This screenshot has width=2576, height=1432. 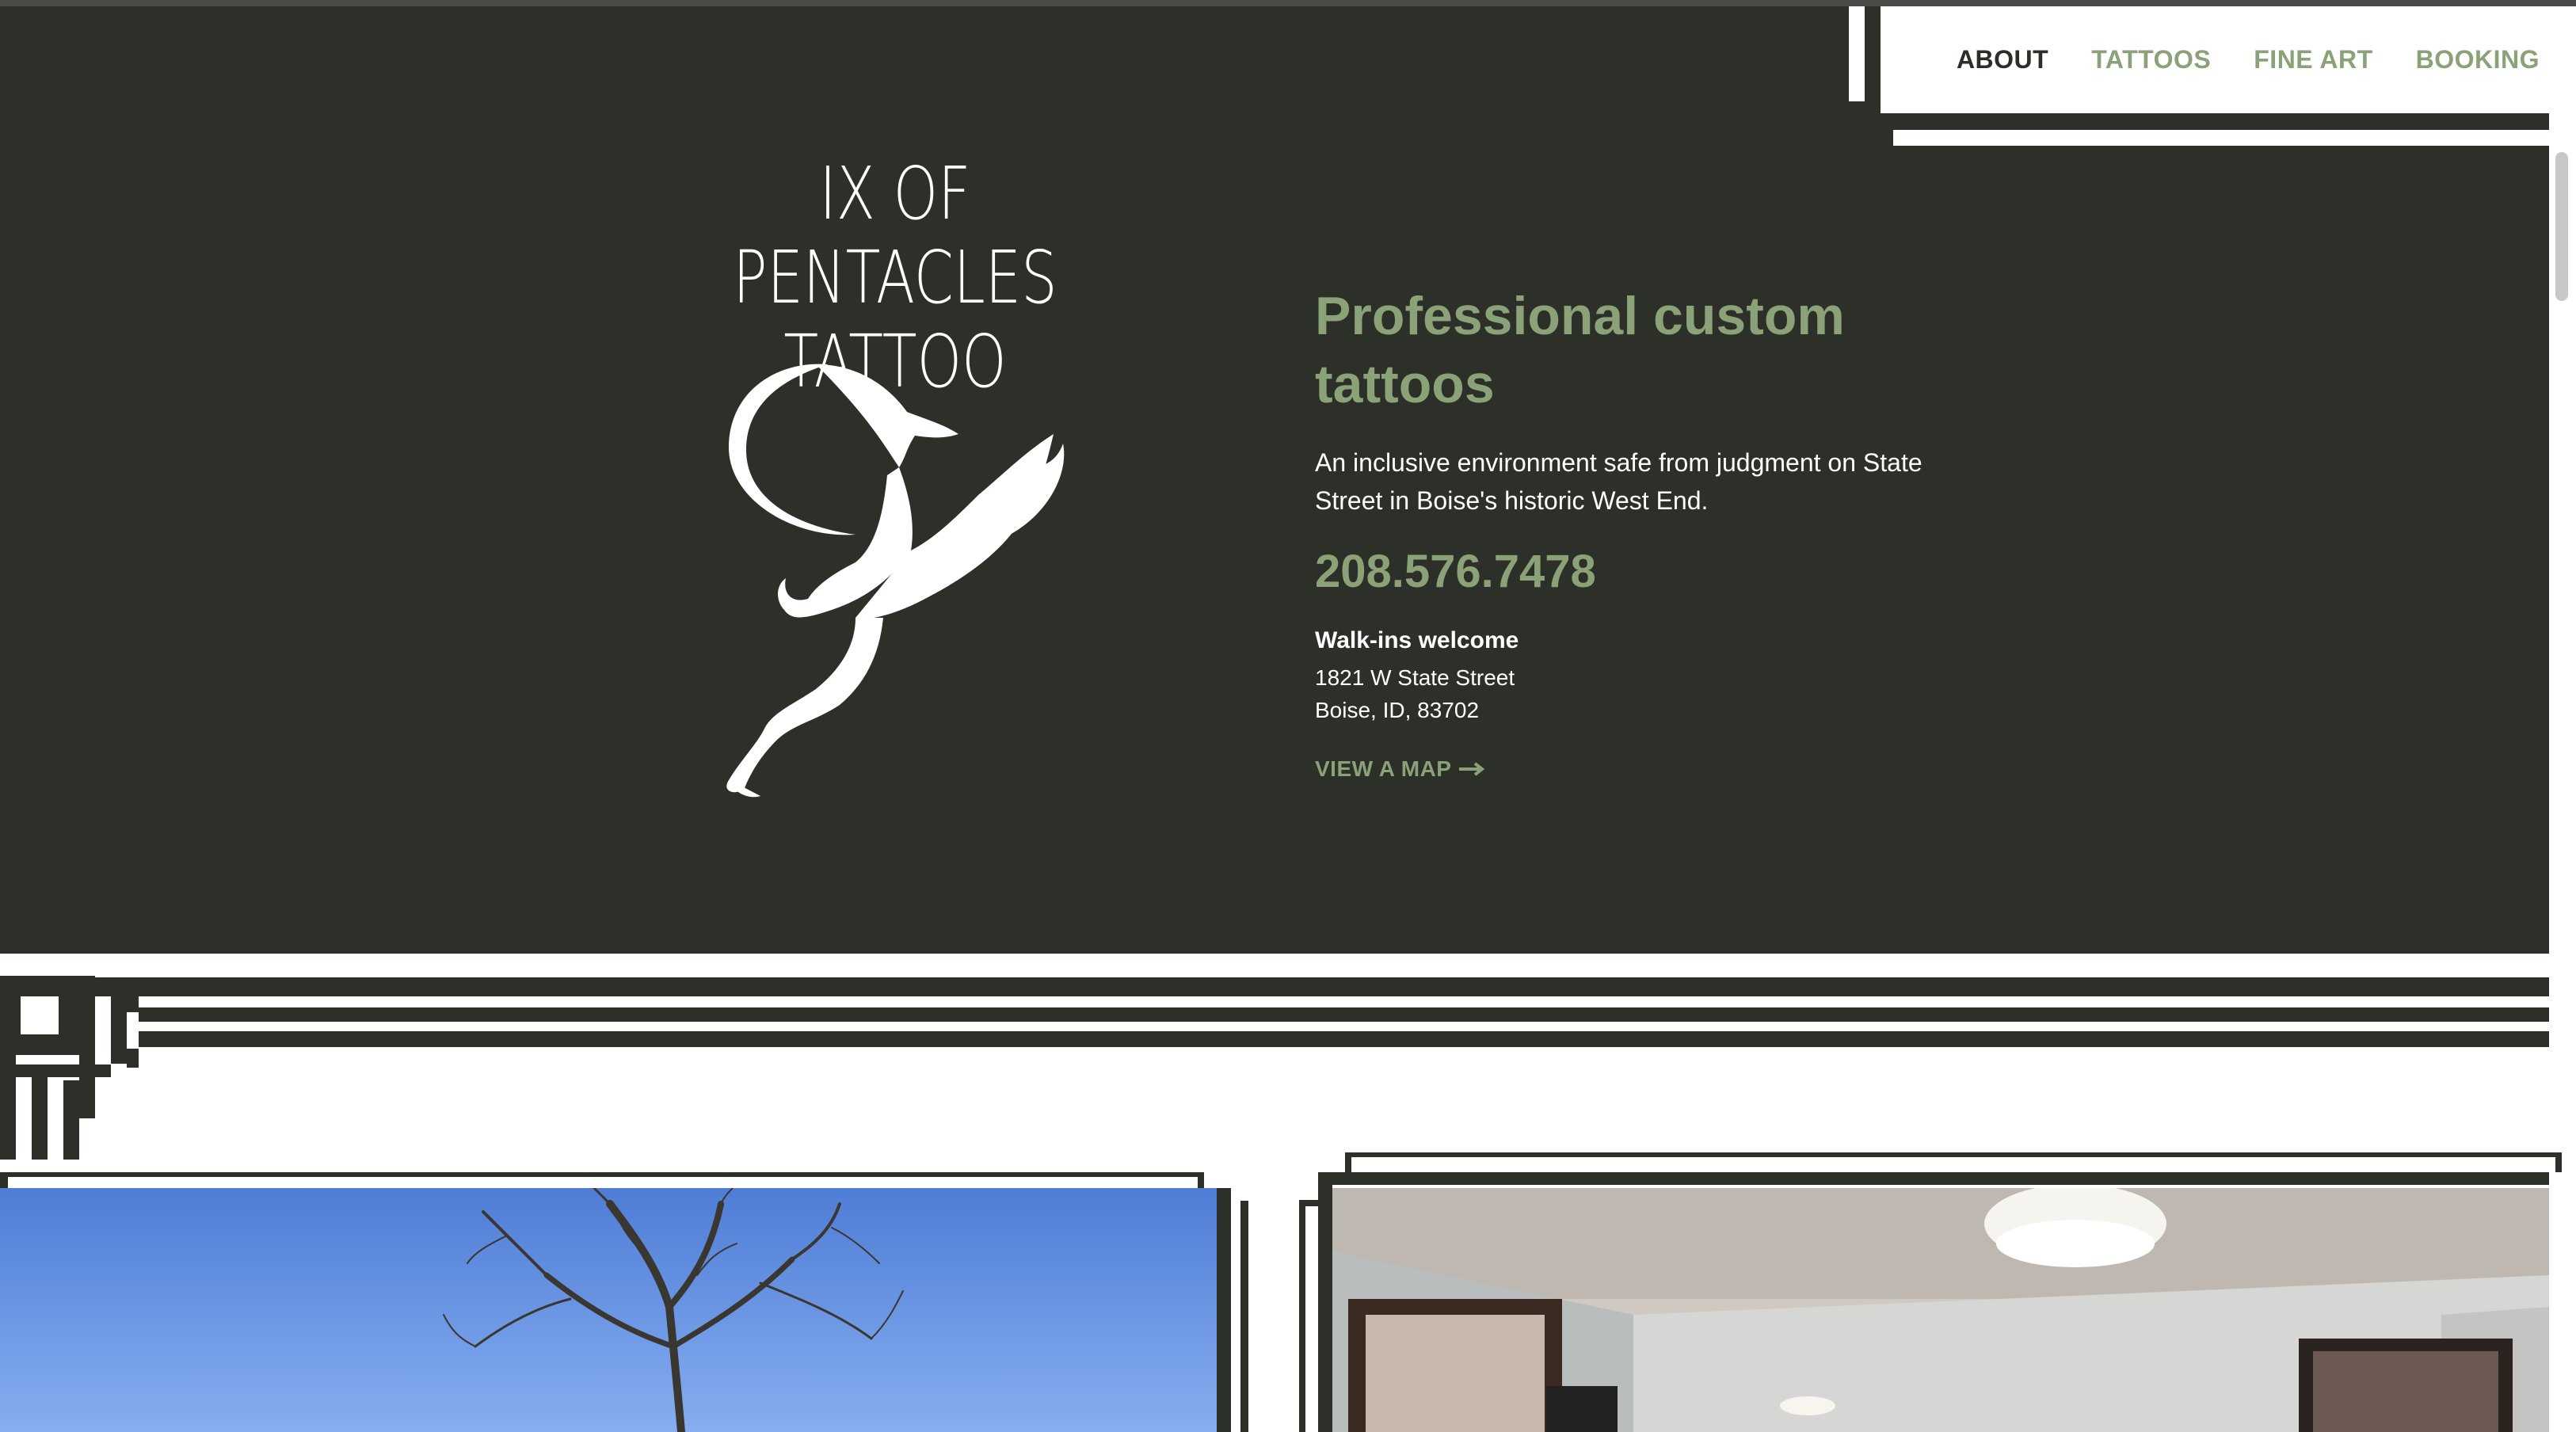 I want to click on address-line-1: 1821 W State Street, so click(x=1415, y=677).